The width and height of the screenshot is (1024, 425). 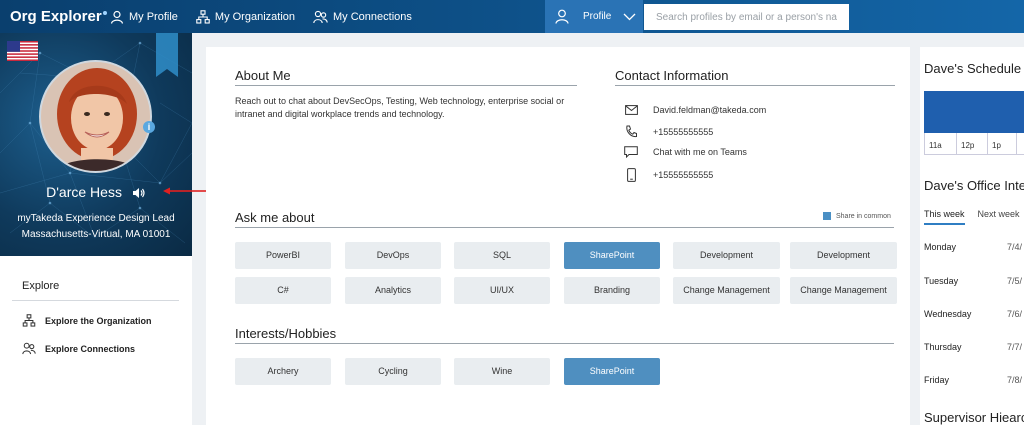 What do you see at coordinates (631, 131) in the screenshot?
I see `phone-icon` at bounding box center [631, 131].